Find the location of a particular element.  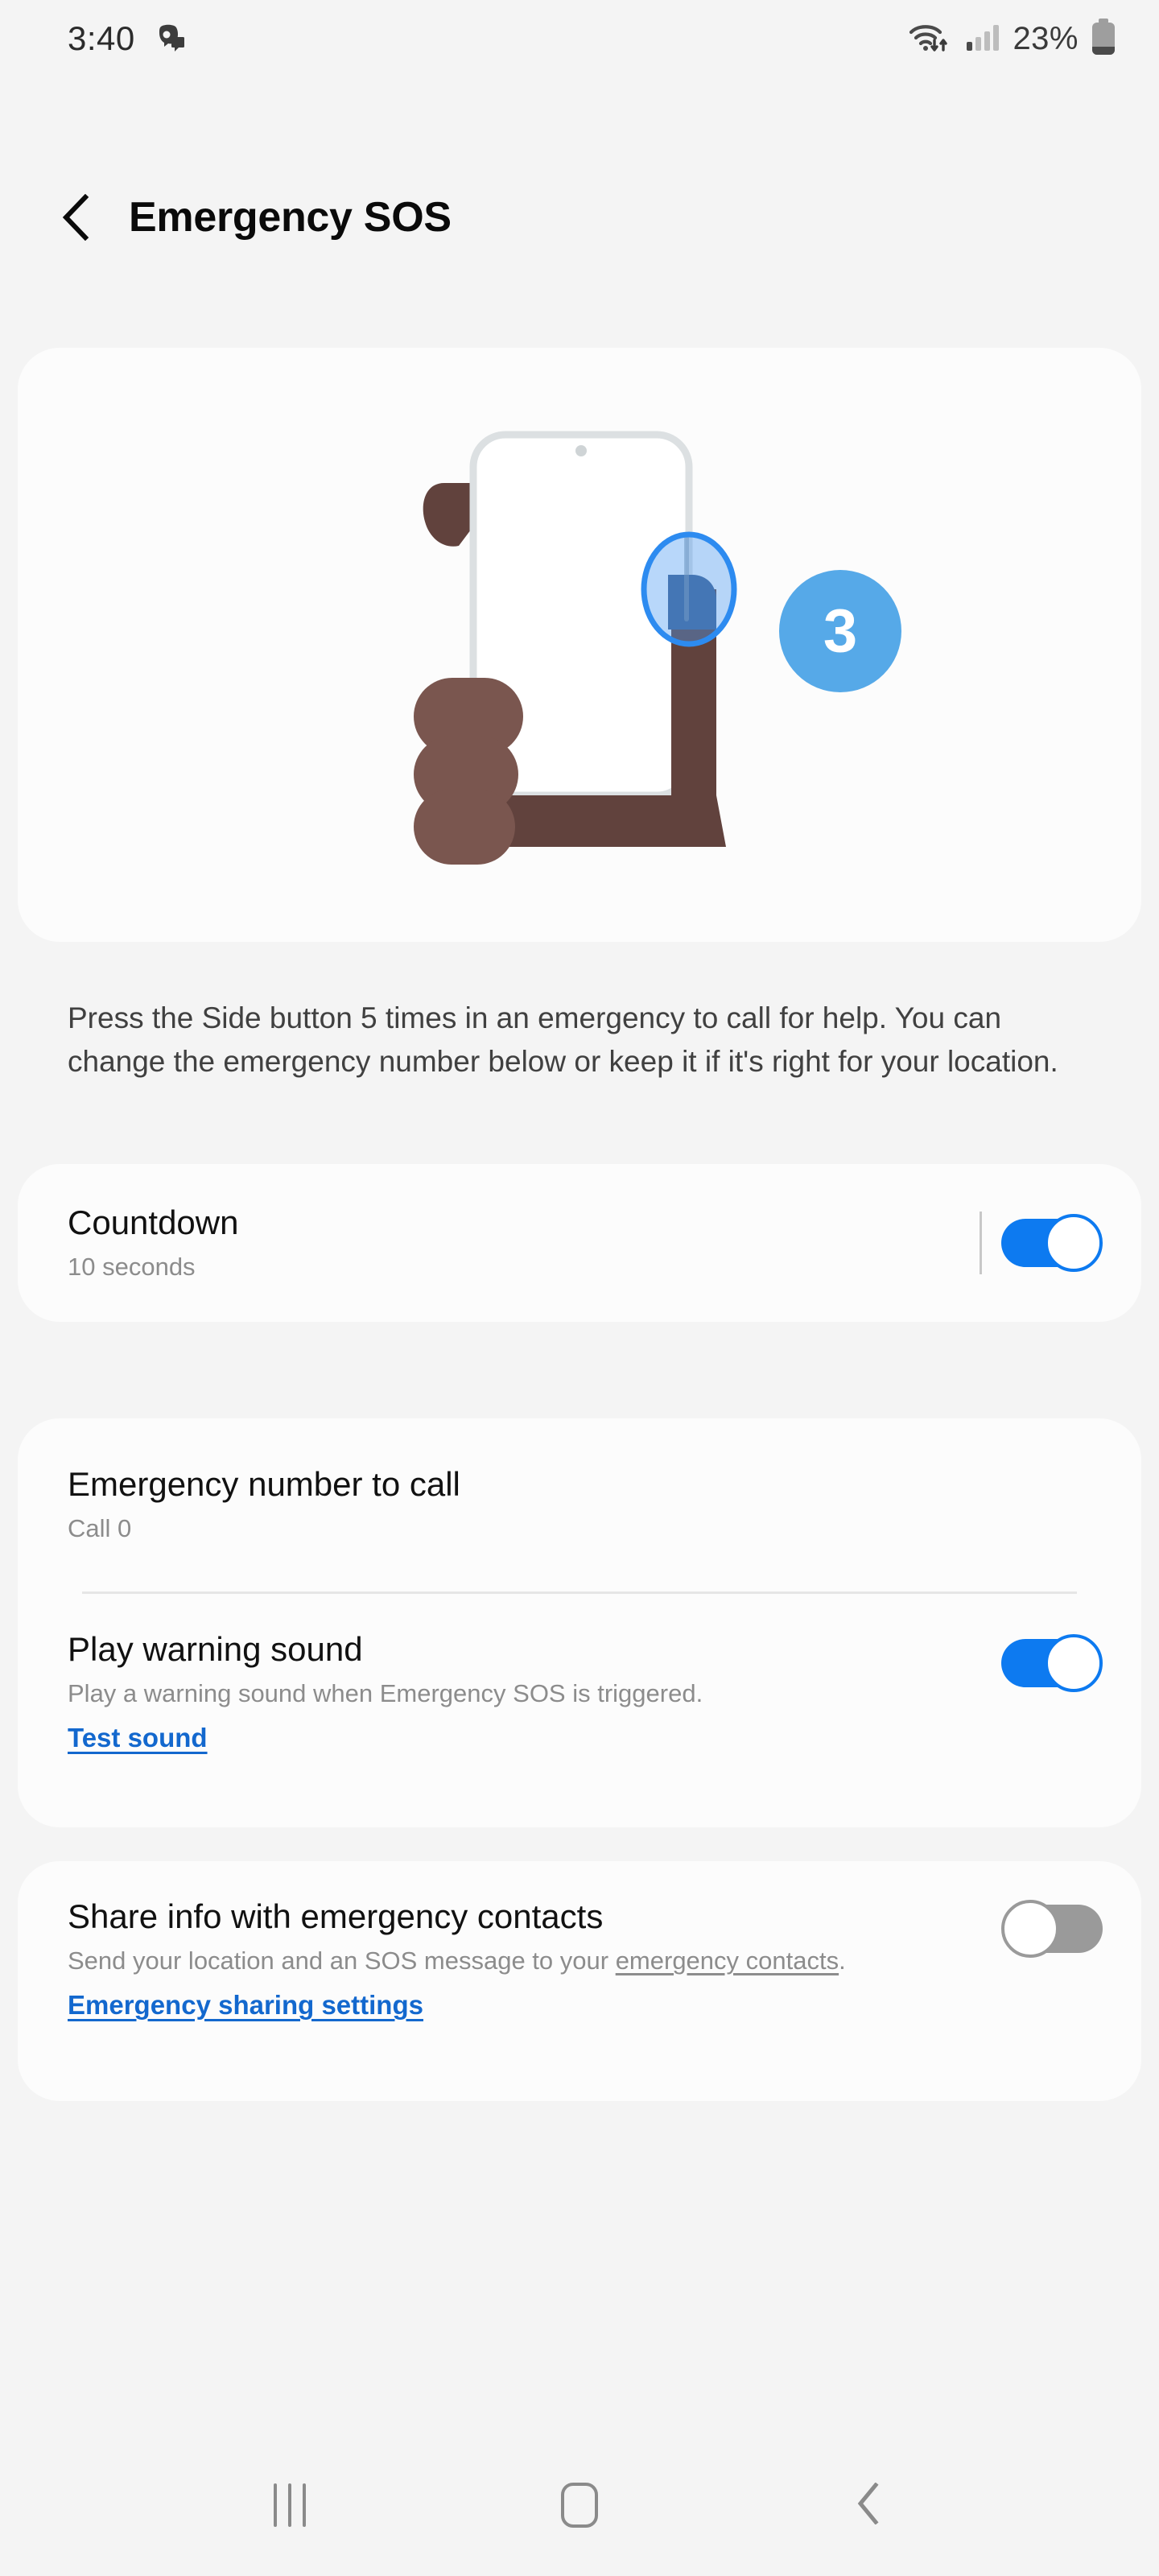

home-button is located at coordinates (579, 2505).